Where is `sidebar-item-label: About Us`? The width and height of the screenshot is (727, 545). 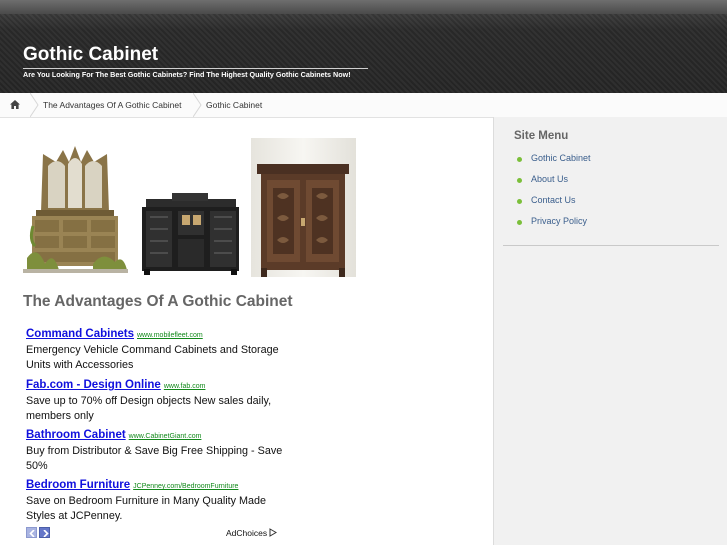
sidebar-item-label: About Us is located at coordinates (549, 179).